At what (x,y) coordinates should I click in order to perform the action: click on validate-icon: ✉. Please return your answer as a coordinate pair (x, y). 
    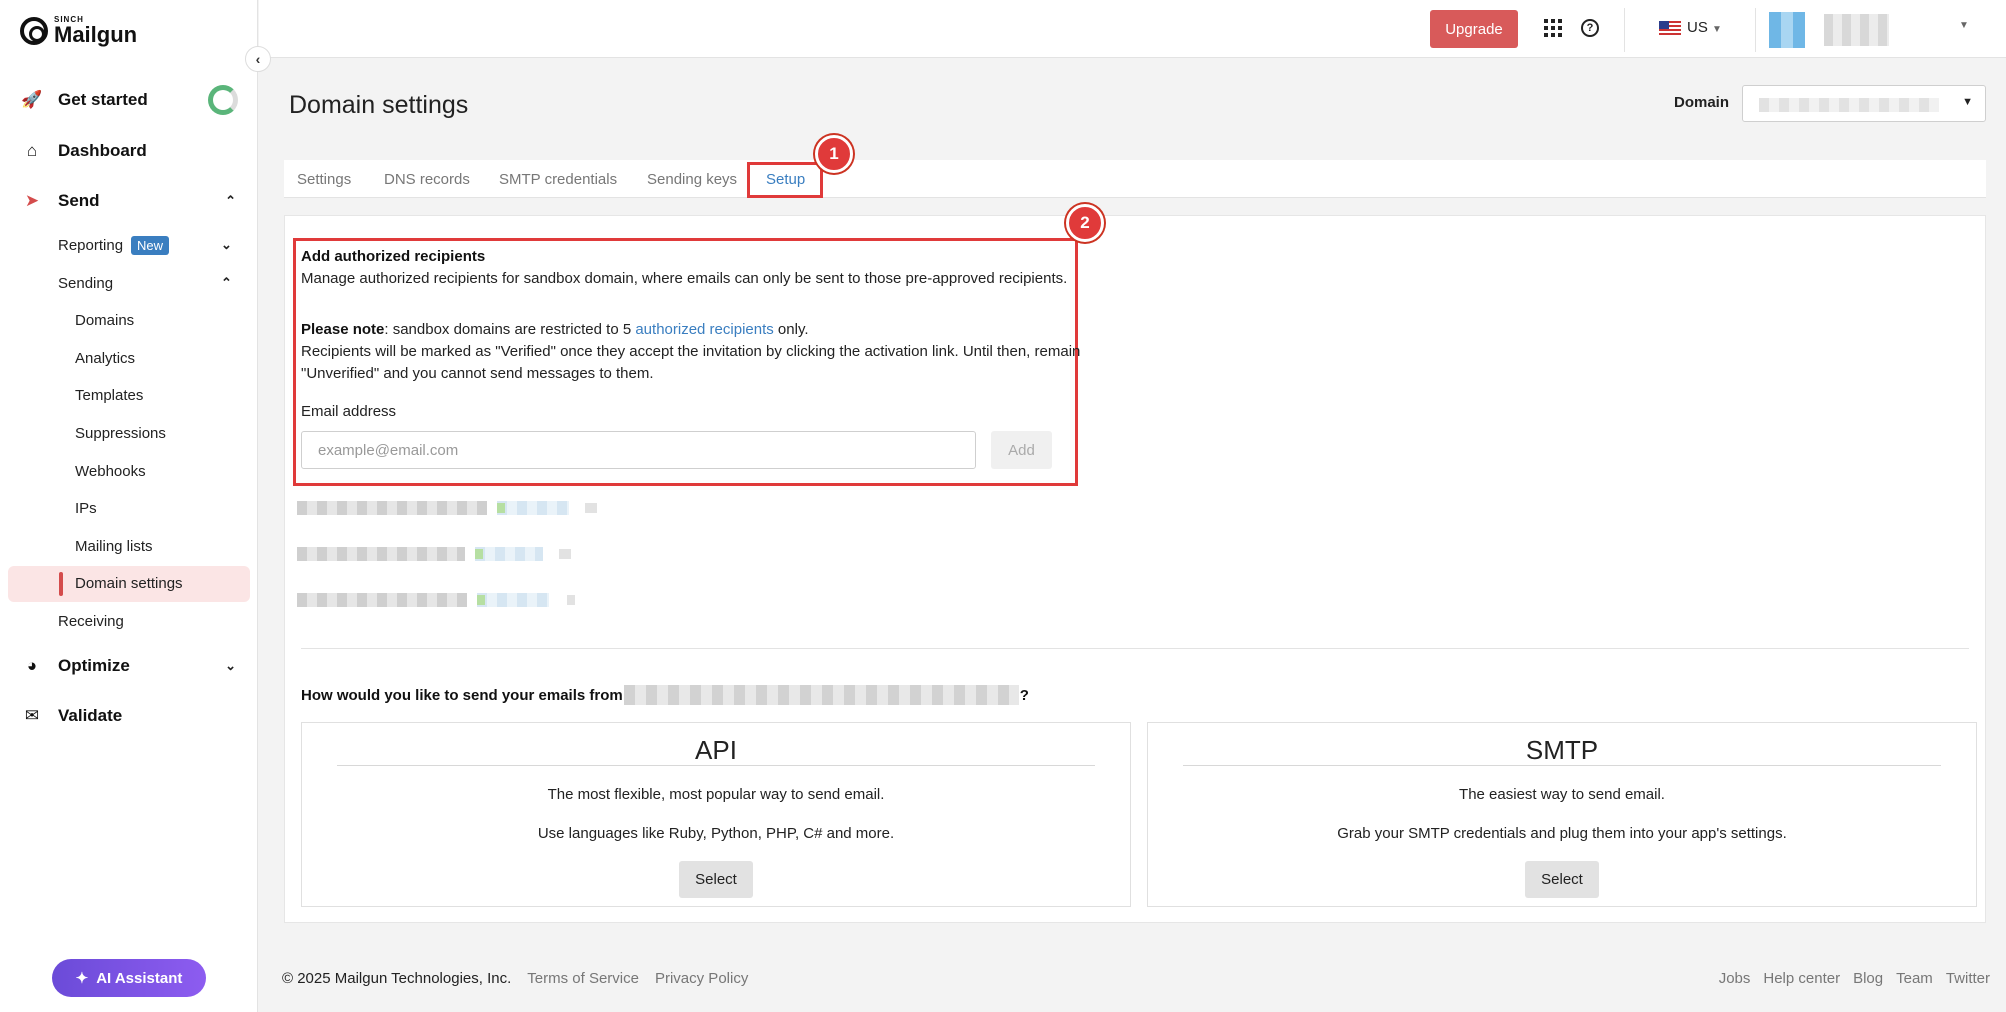
    Looking at the image, I should click on (32, 715).